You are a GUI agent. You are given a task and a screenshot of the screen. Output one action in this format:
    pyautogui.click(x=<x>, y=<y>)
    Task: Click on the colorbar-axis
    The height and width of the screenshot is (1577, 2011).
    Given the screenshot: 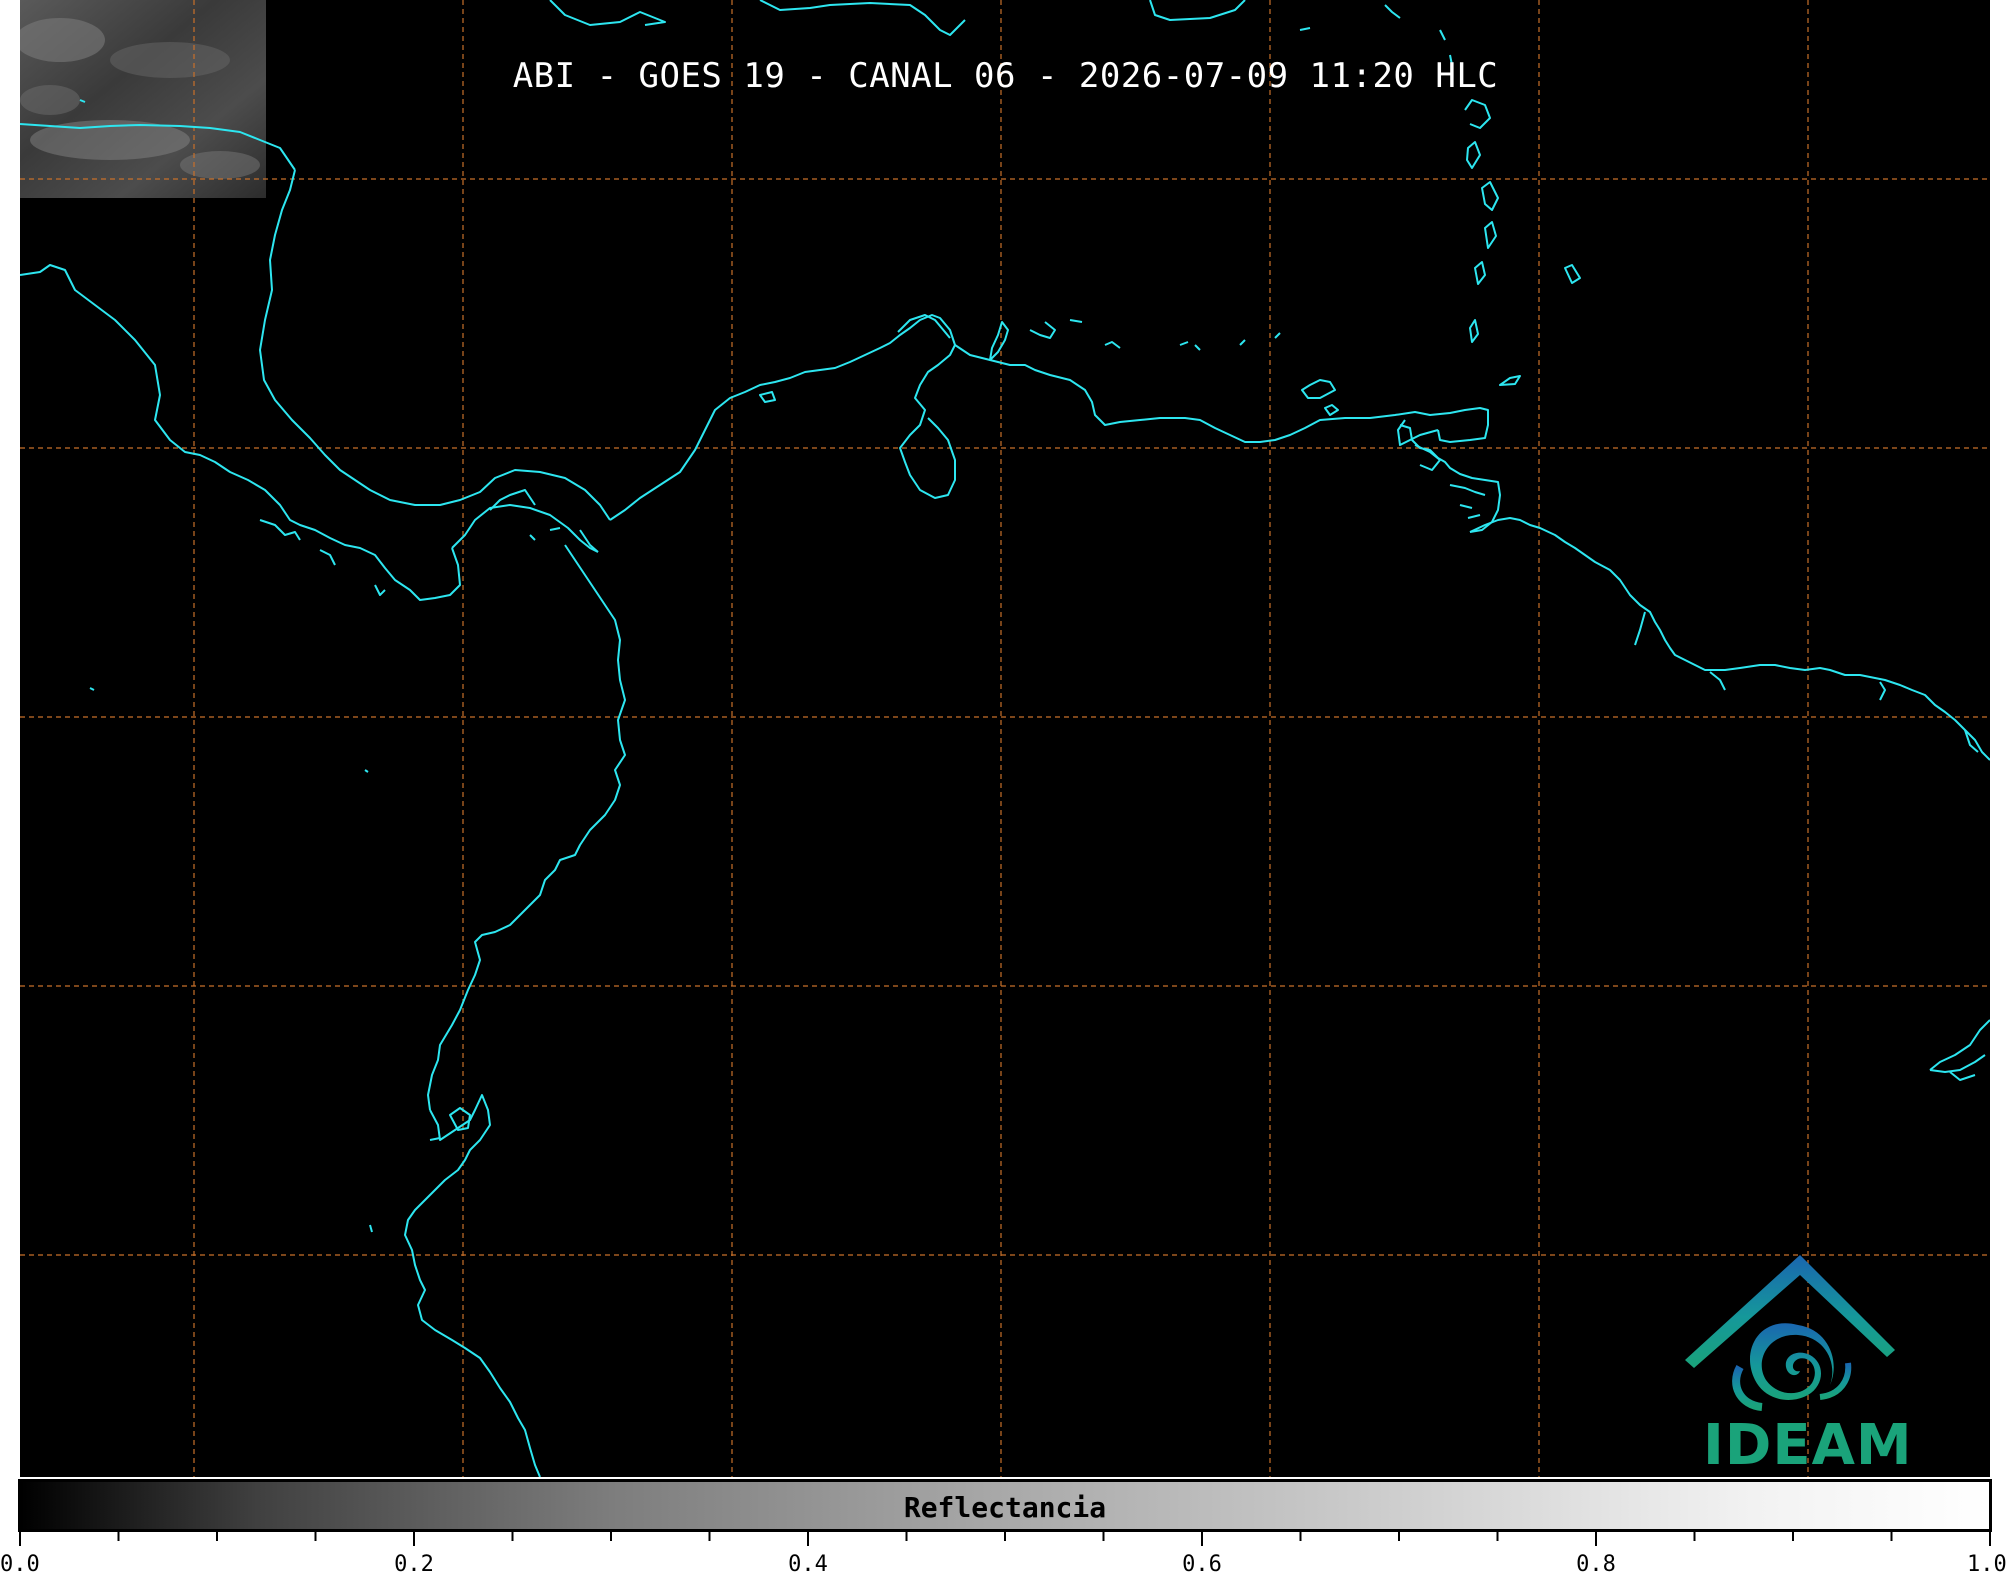 What is the action you would take?
    pyautogui.click(x=1005, y=1539)
    